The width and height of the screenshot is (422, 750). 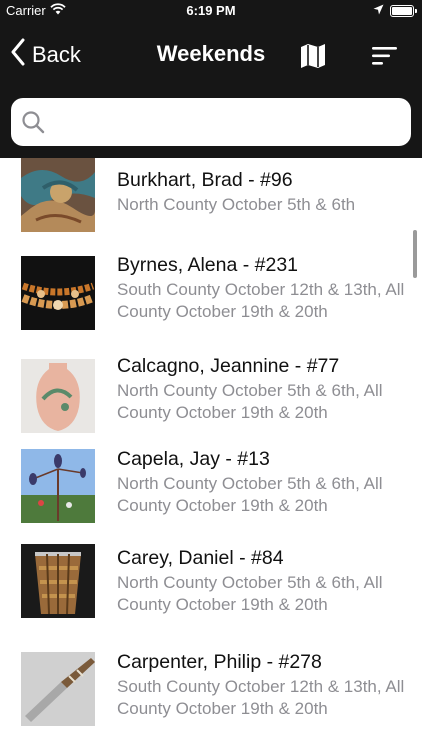 What do you see at coordinates (236, 204) in the screenshot?
I see `artist-weekends: North County October 5th & 6th` at bounding box center [236, 204].